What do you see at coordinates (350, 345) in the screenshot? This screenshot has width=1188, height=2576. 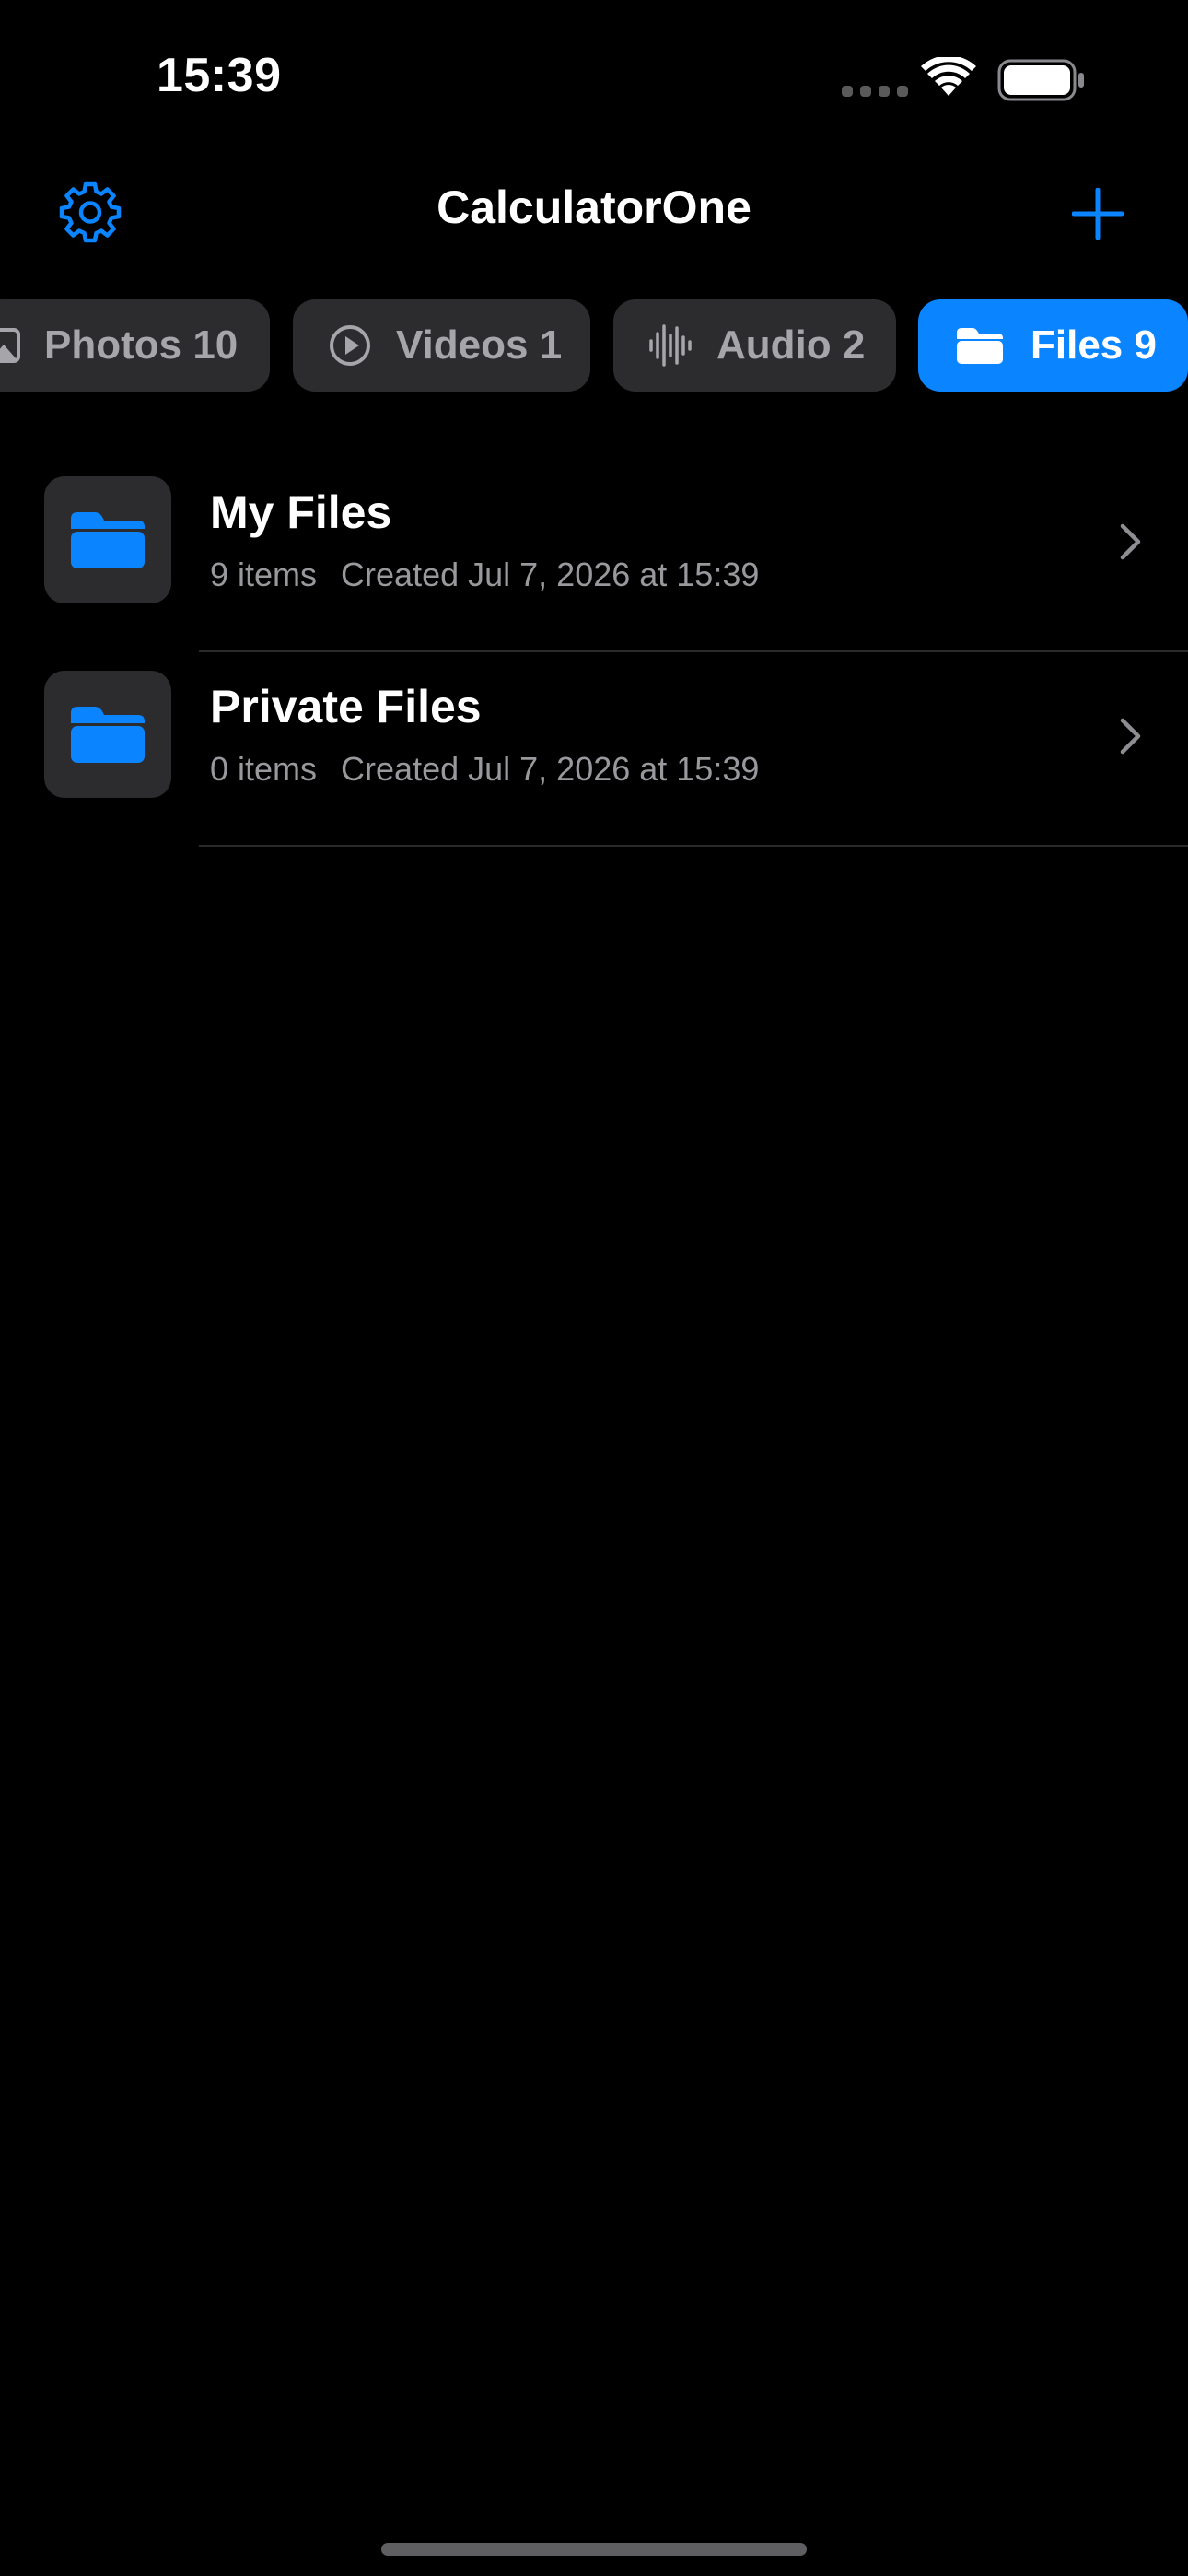 I see `play-circle-icon` at bounding box center [350, 345].